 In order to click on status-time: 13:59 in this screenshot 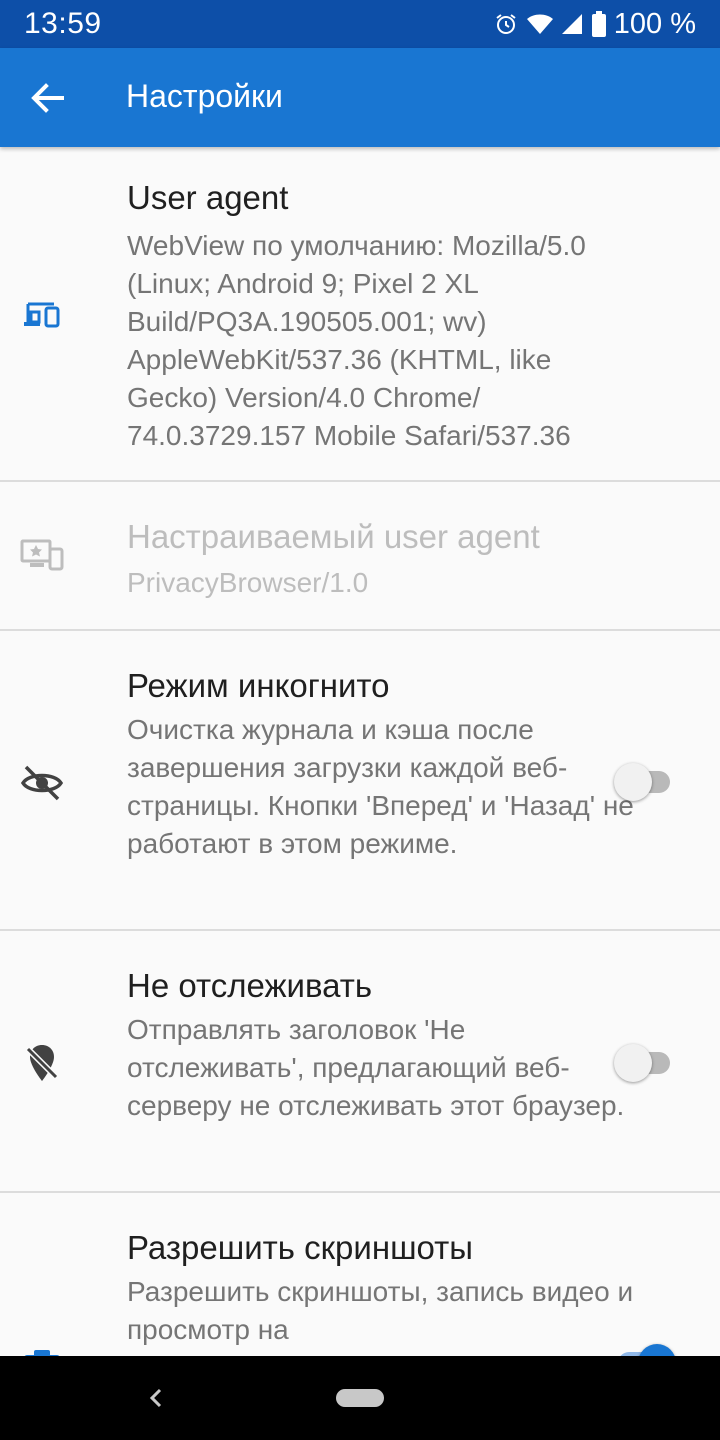, I will do `click(63, 23)`.